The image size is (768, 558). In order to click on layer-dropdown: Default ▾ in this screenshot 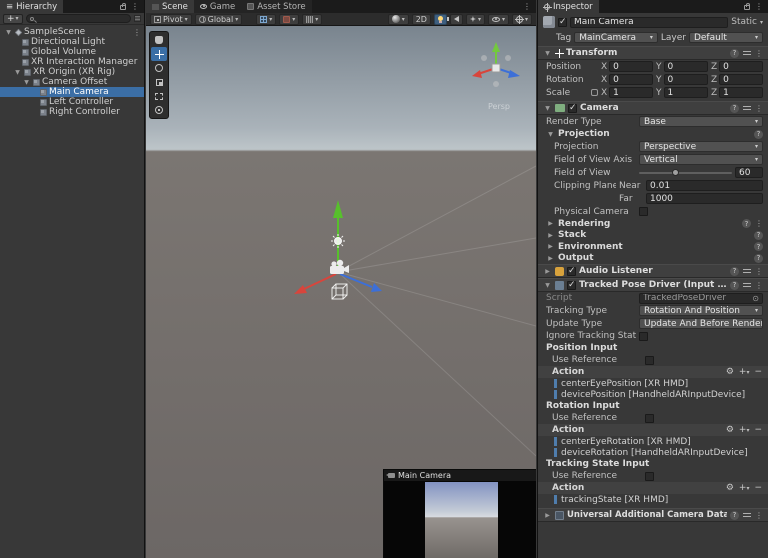, I will do `click(725, 37)`.